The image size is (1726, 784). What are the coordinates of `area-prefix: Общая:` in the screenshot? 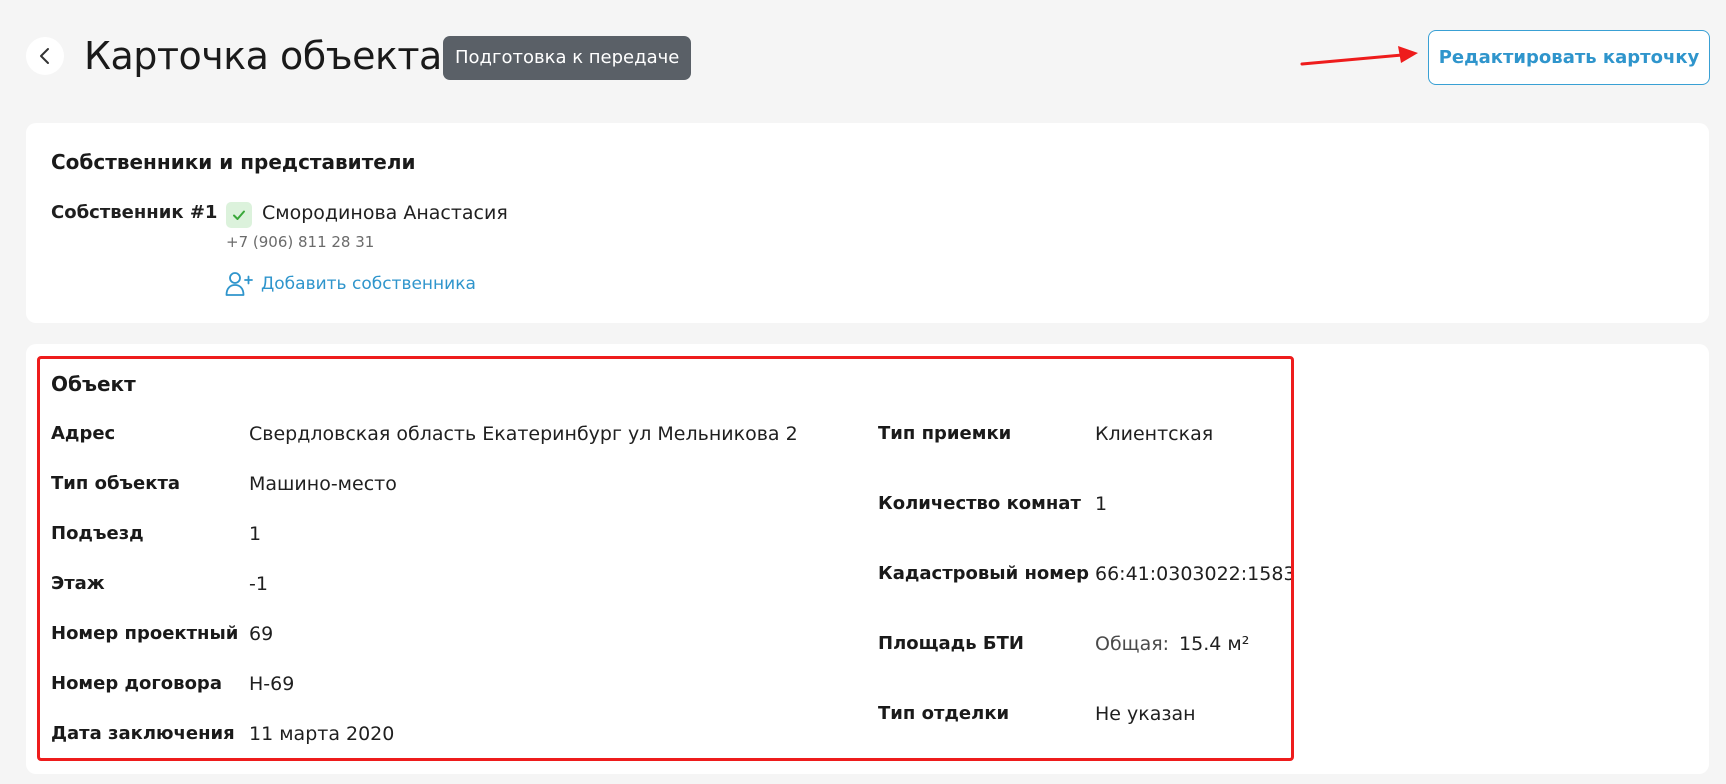 It's located at (1132, 644).